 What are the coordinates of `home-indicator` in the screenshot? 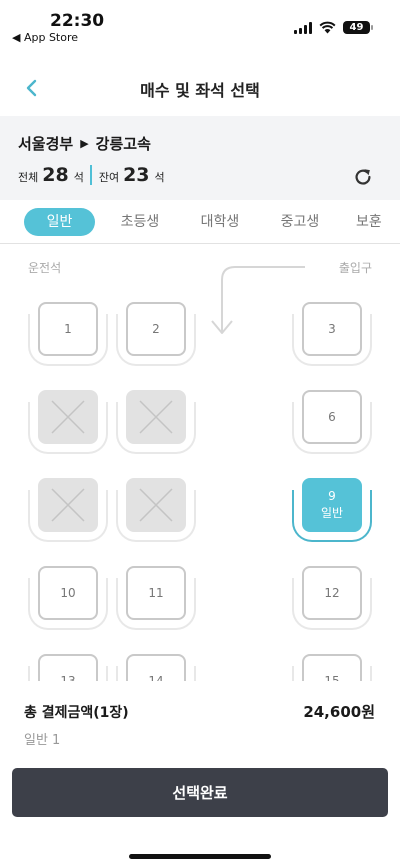 It's located at (200, 856).